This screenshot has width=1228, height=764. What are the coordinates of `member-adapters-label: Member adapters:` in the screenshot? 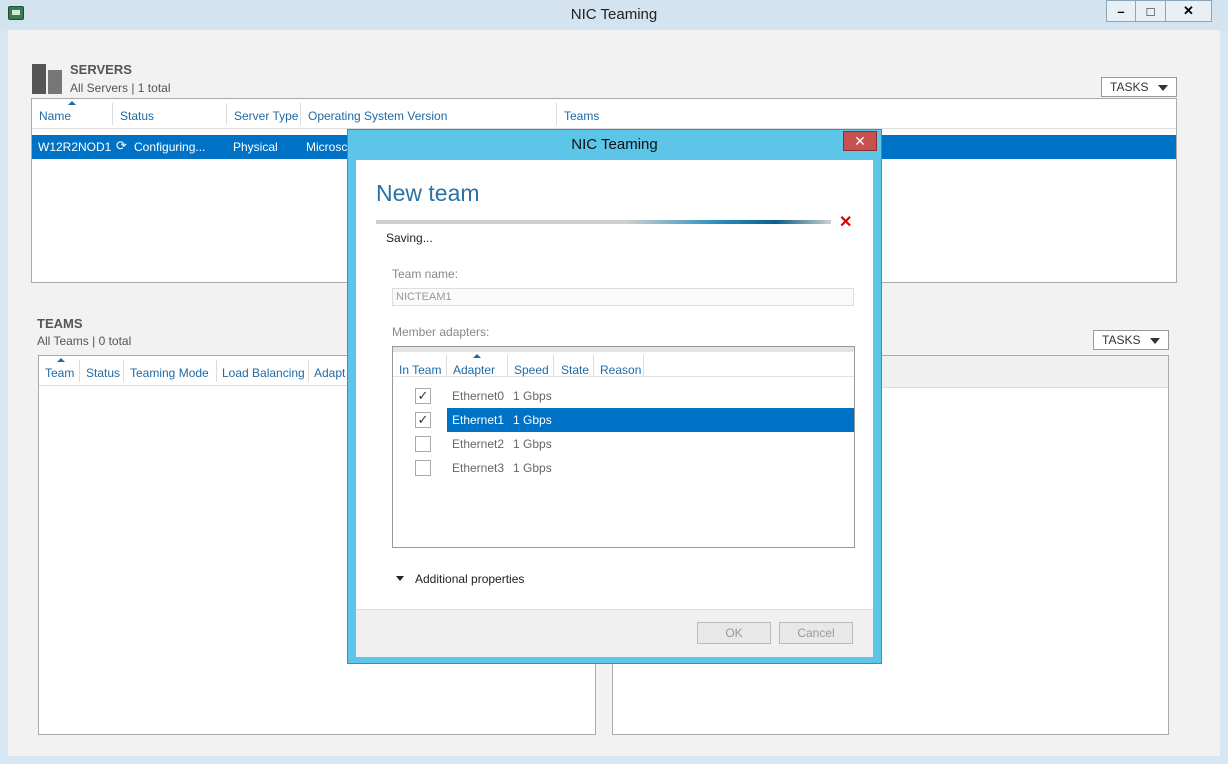 It's located at (441, 332).